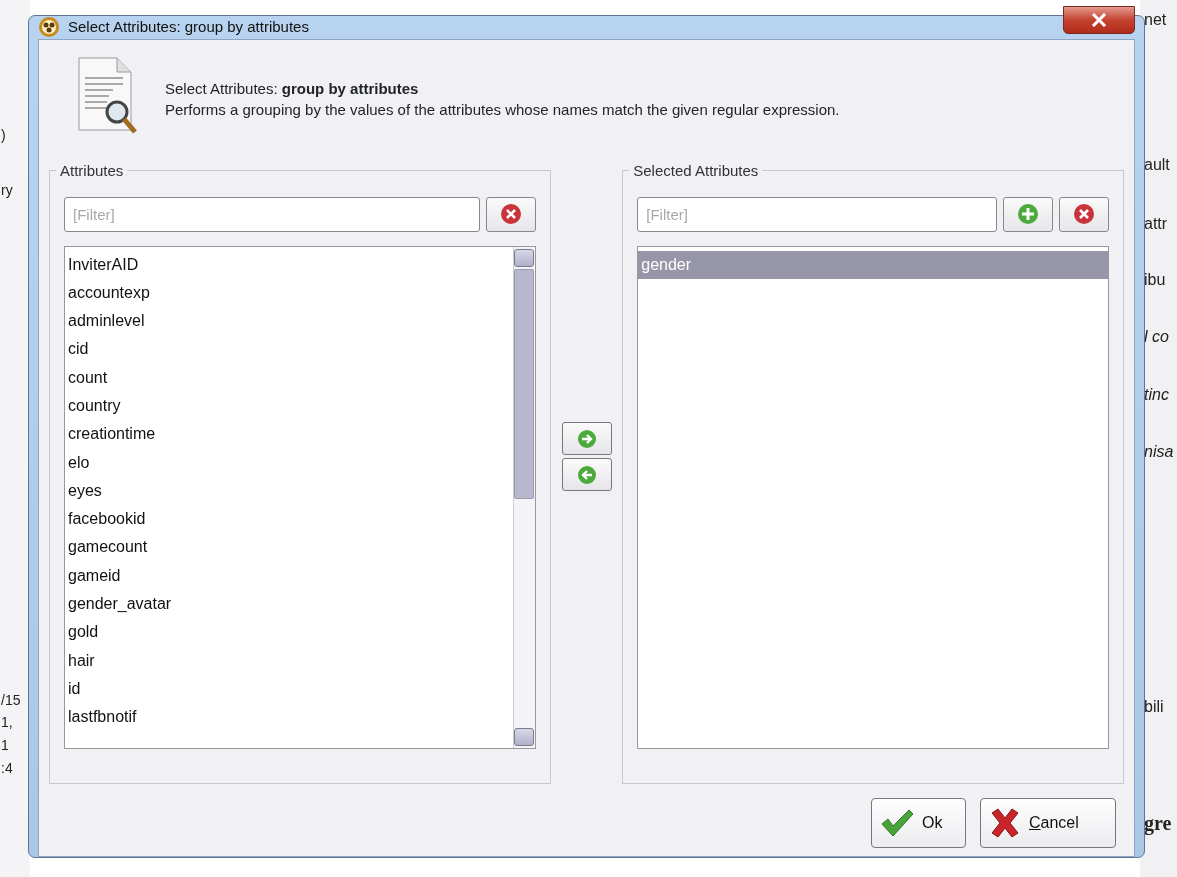 The width and height of the screenshot is (1177, 877). I want to click on background-text: attr, so click(1156, 224).